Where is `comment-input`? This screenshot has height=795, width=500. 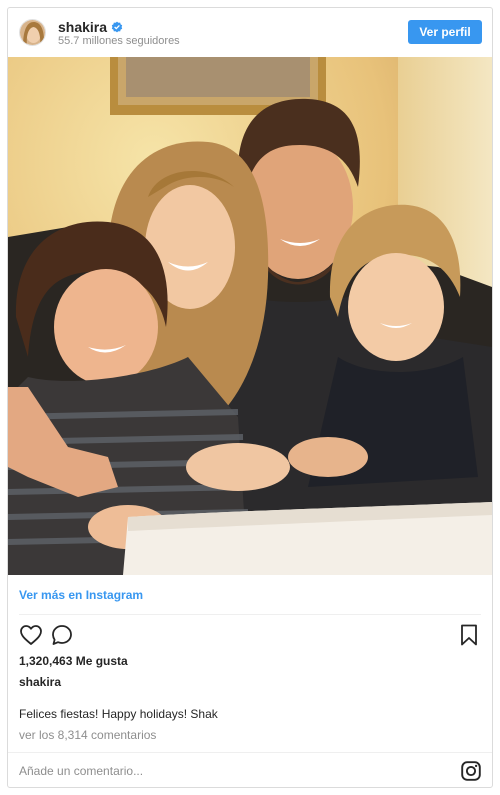
comment-input is located at coordinates (219, 771).